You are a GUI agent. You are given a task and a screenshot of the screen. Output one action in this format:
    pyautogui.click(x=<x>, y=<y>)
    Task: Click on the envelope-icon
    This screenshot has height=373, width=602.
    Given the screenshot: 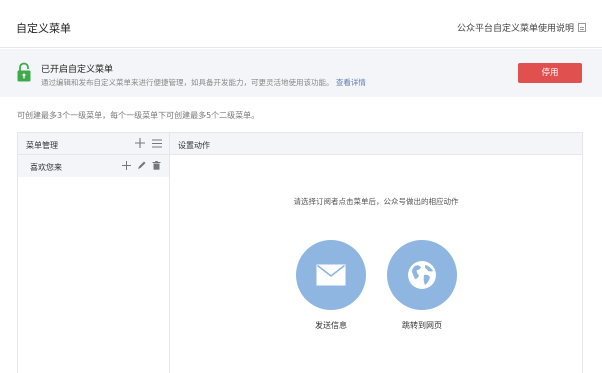 What is the action you would take?
    pyautogui.click(x=331, y=275)
    